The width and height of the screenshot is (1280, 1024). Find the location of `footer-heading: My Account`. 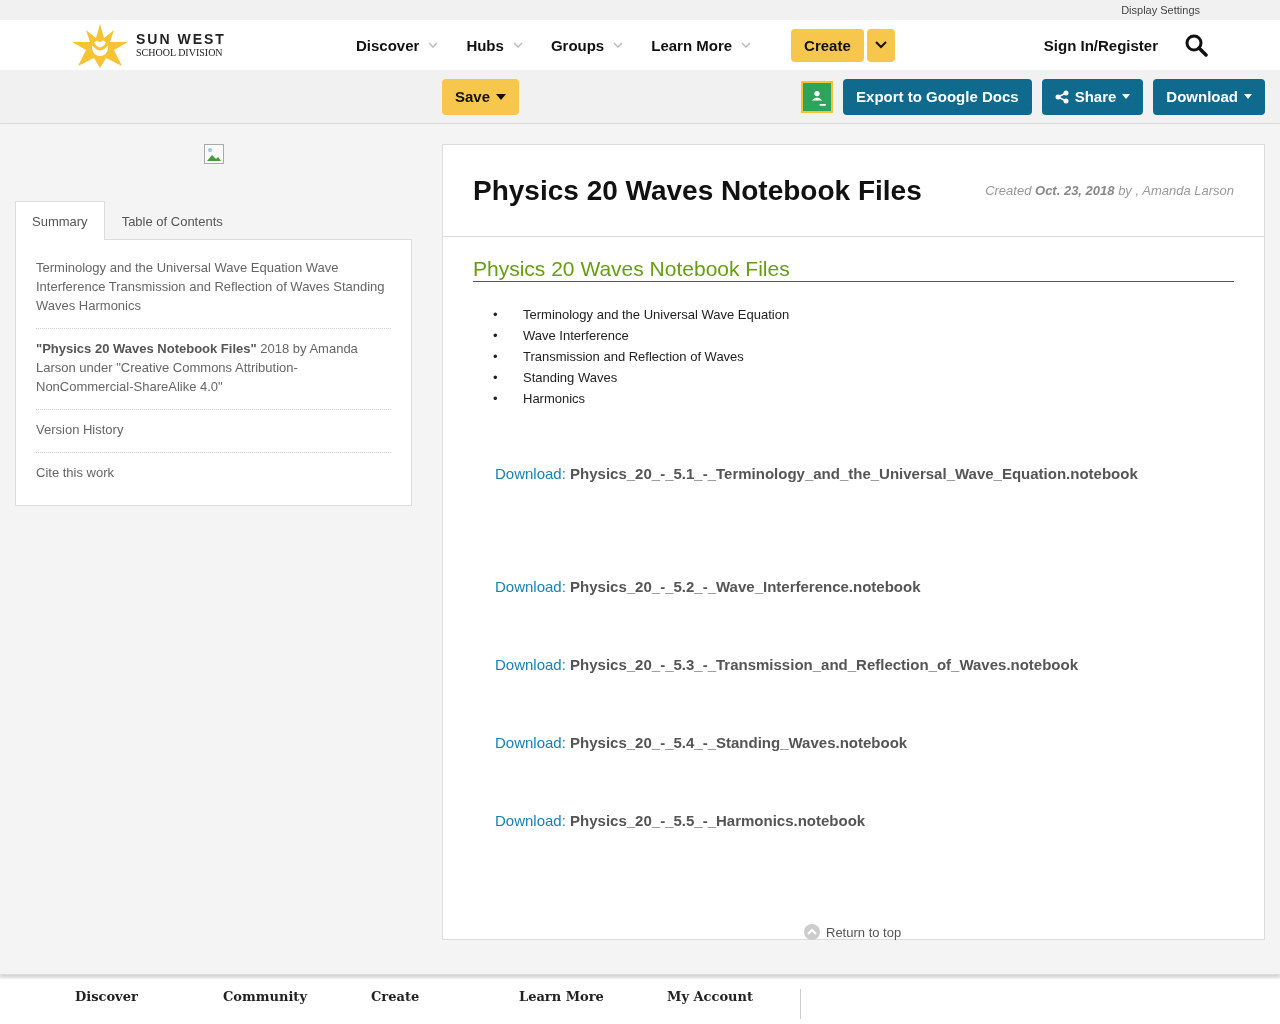

footer-heading: My Account is located at coordinates (710, 996).